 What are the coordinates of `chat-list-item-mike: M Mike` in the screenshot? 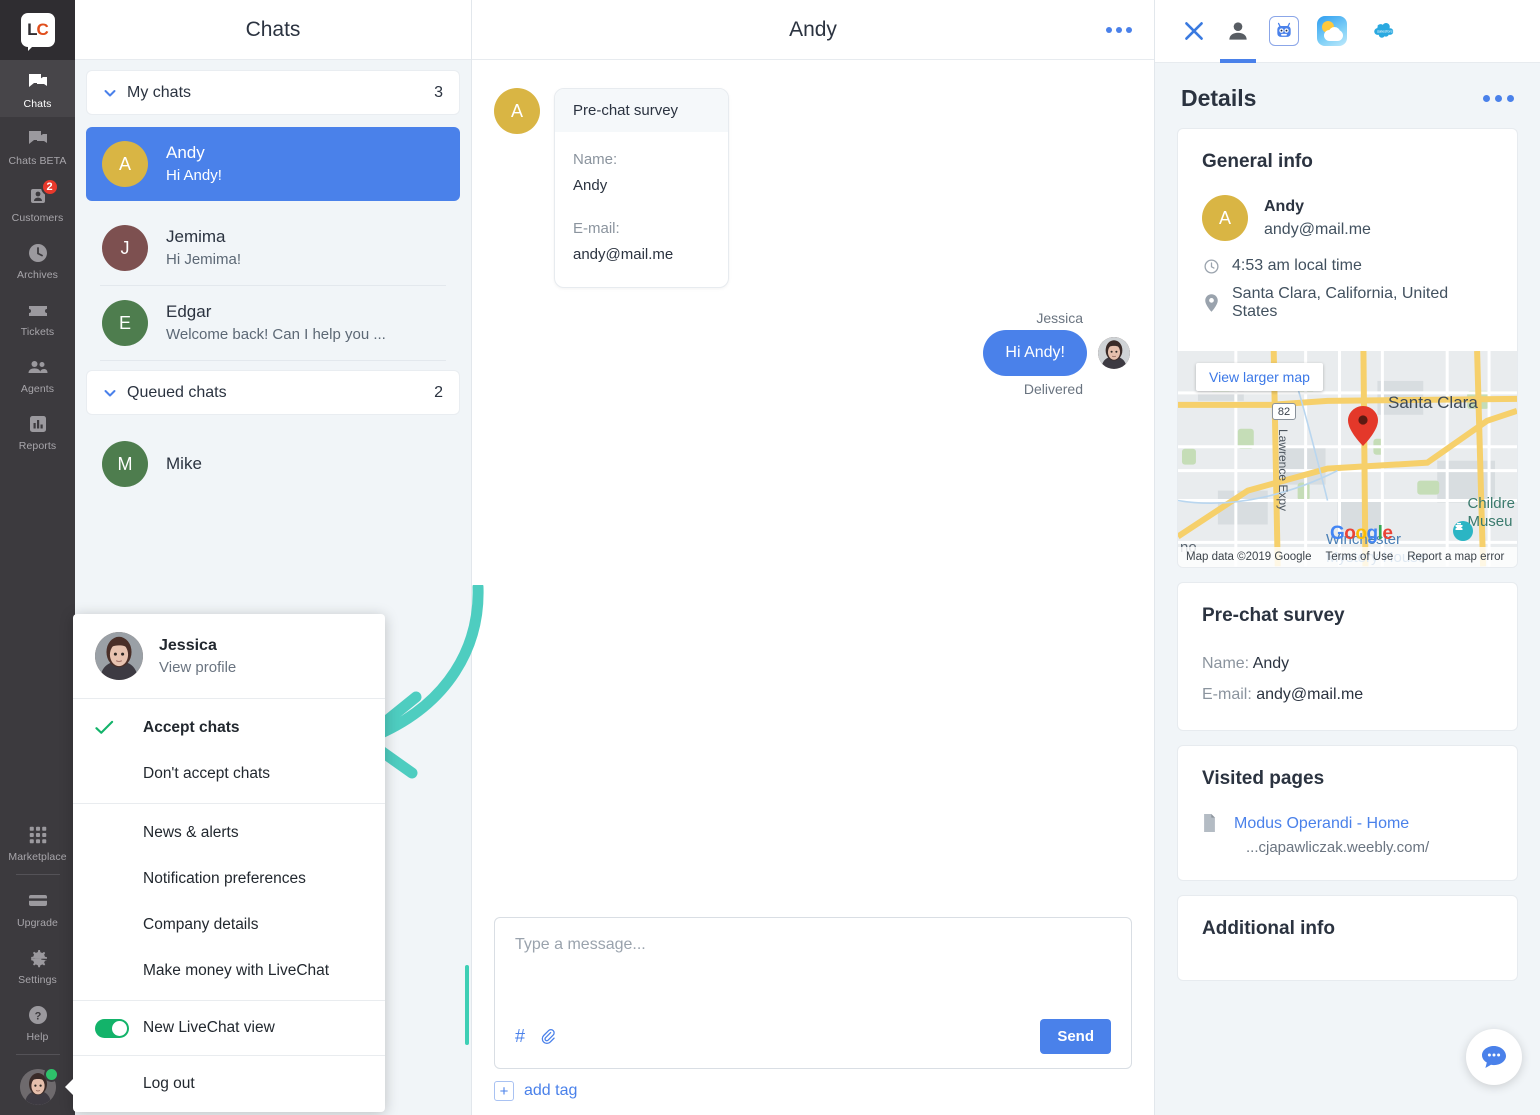 It's located at (273, 464).